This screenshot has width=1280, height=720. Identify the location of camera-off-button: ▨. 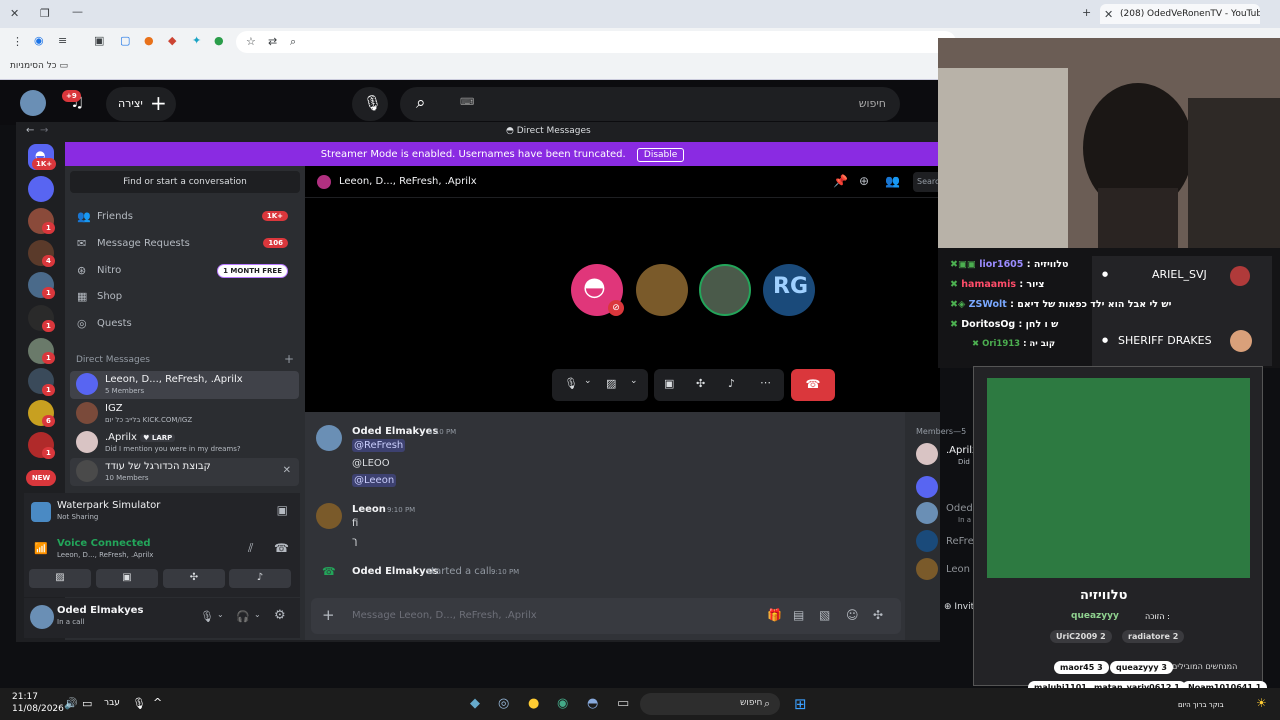
(60, 578).